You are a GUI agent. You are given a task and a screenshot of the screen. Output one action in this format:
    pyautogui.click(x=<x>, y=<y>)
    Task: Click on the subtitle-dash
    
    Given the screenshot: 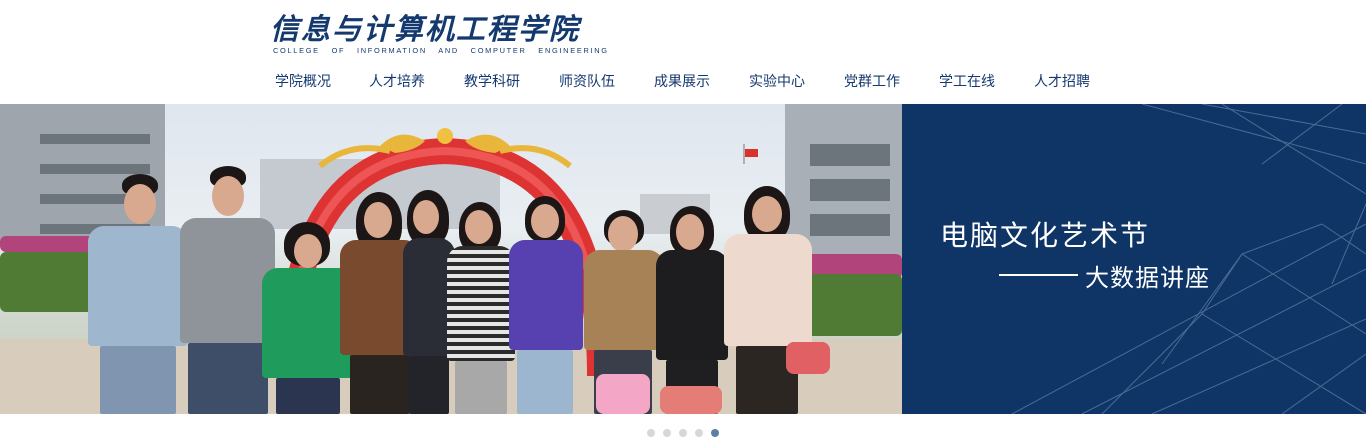 What is the action you would take?
    pyautogui.click(x=1038, y=275)
    